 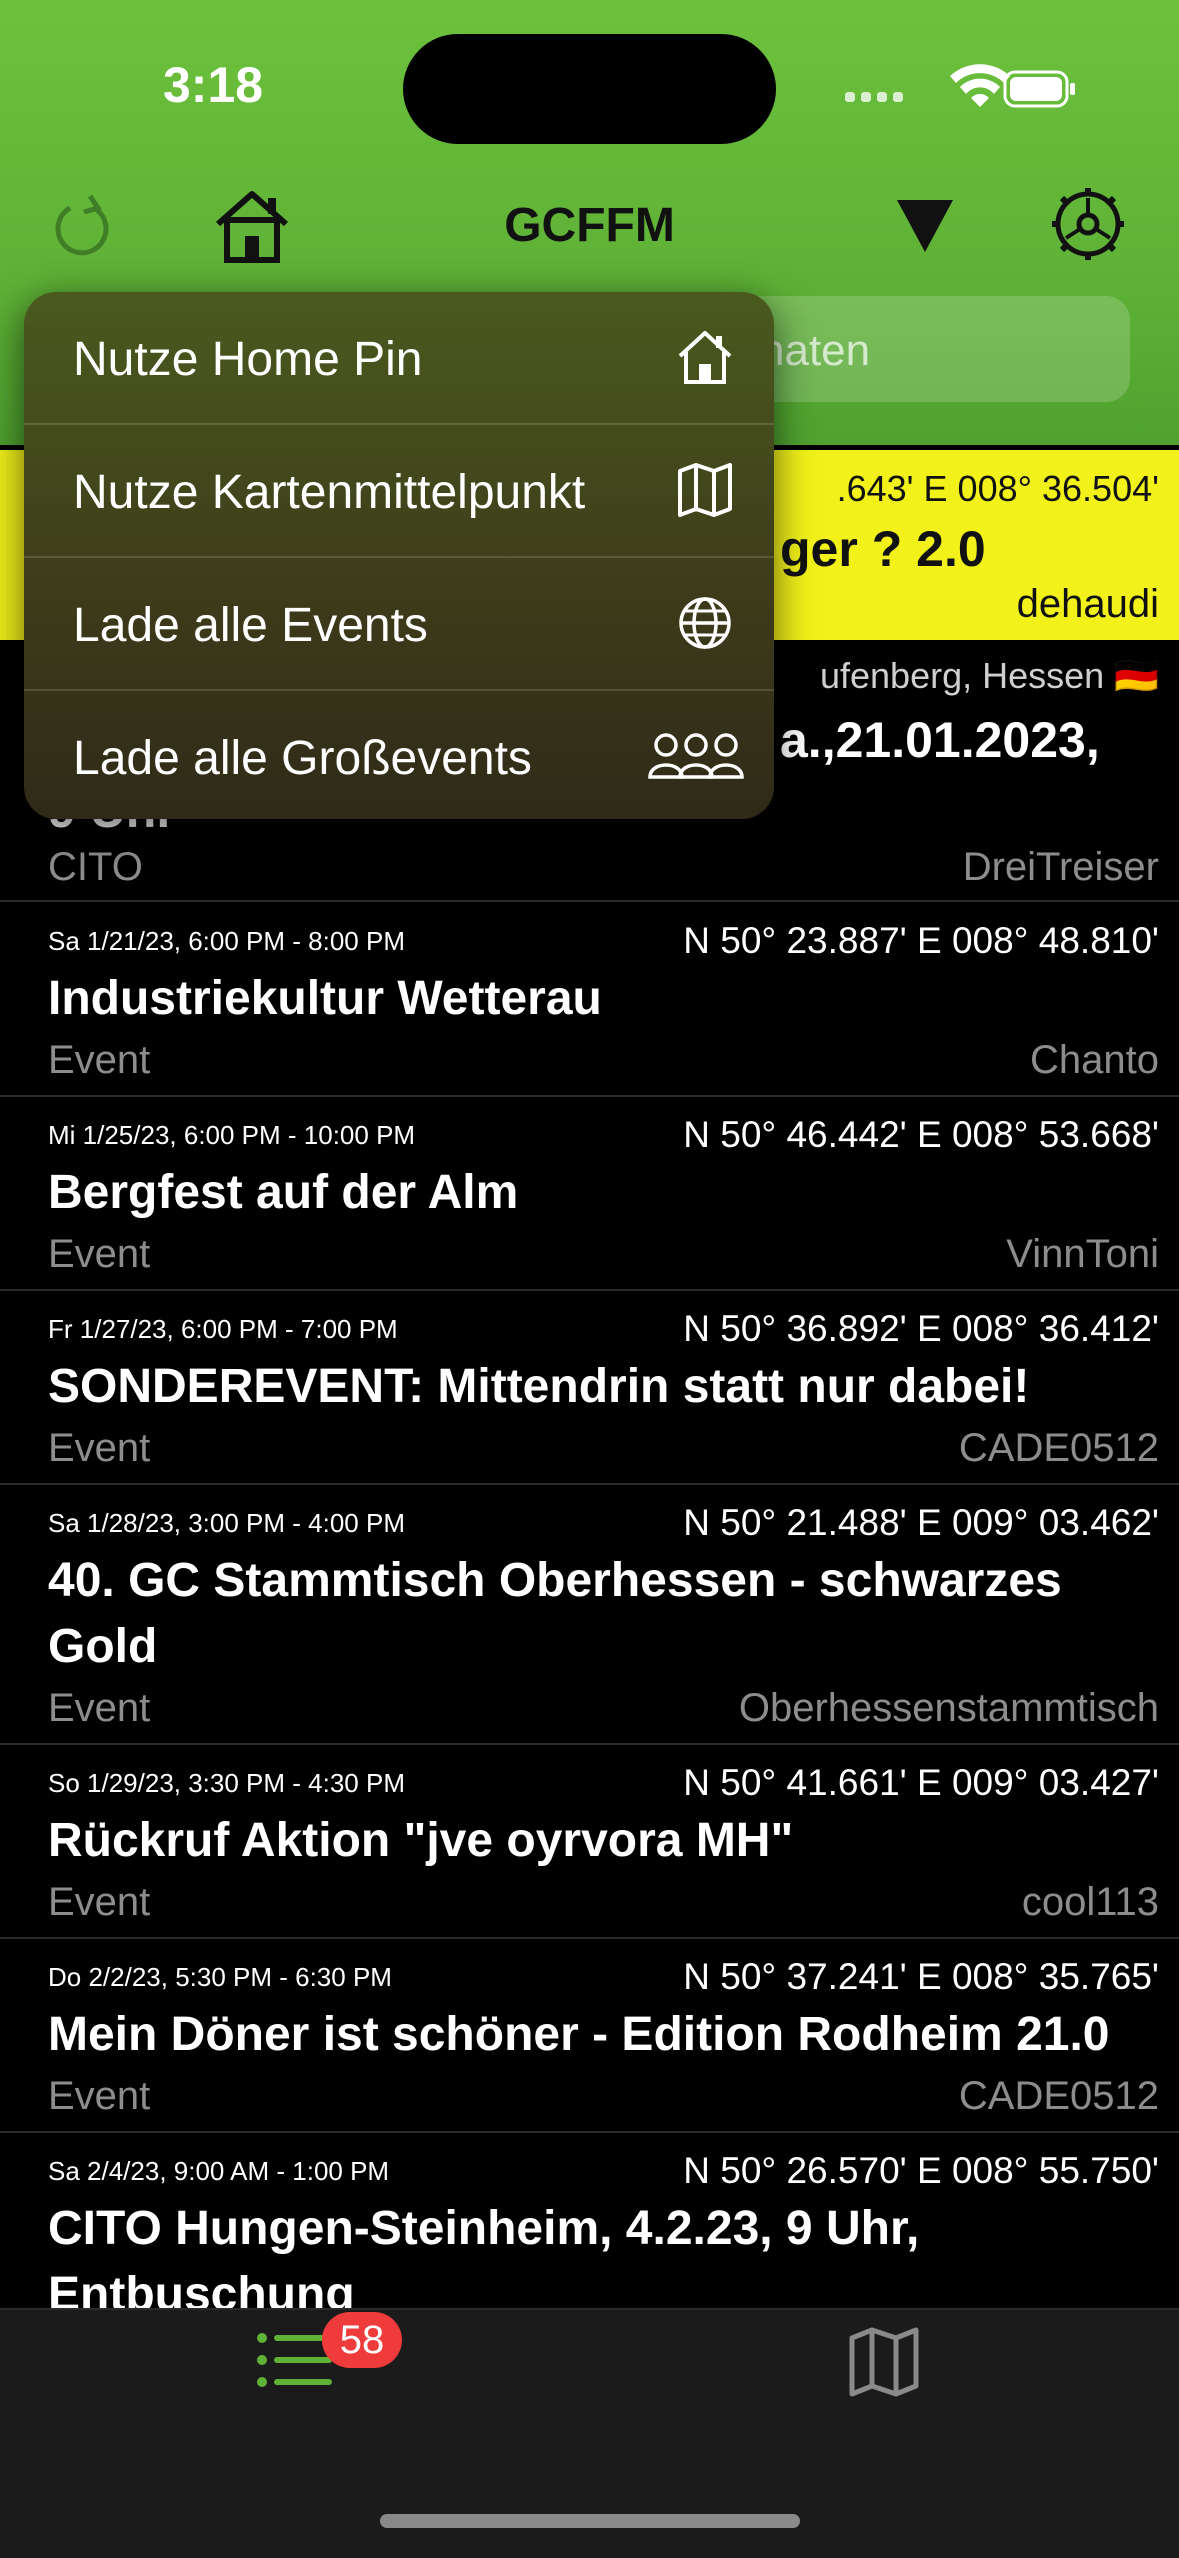 I want to click on menu-item-load-events: Lade alle Events, so click(x=399, y=624).